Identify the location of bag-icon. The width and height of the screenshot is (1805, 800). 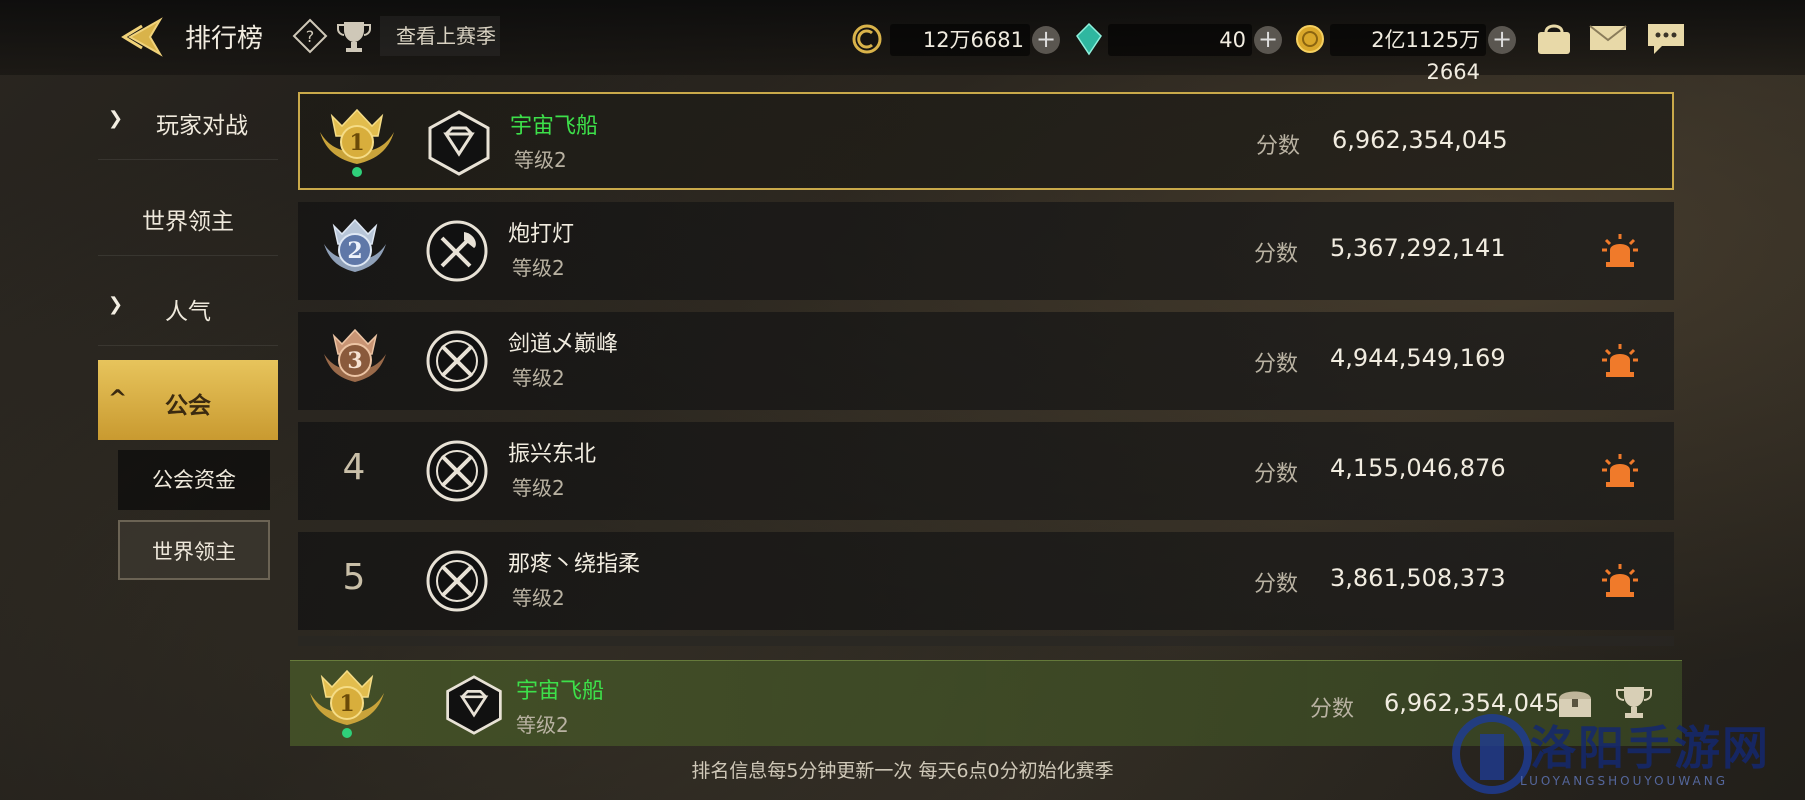
(1554, 38).